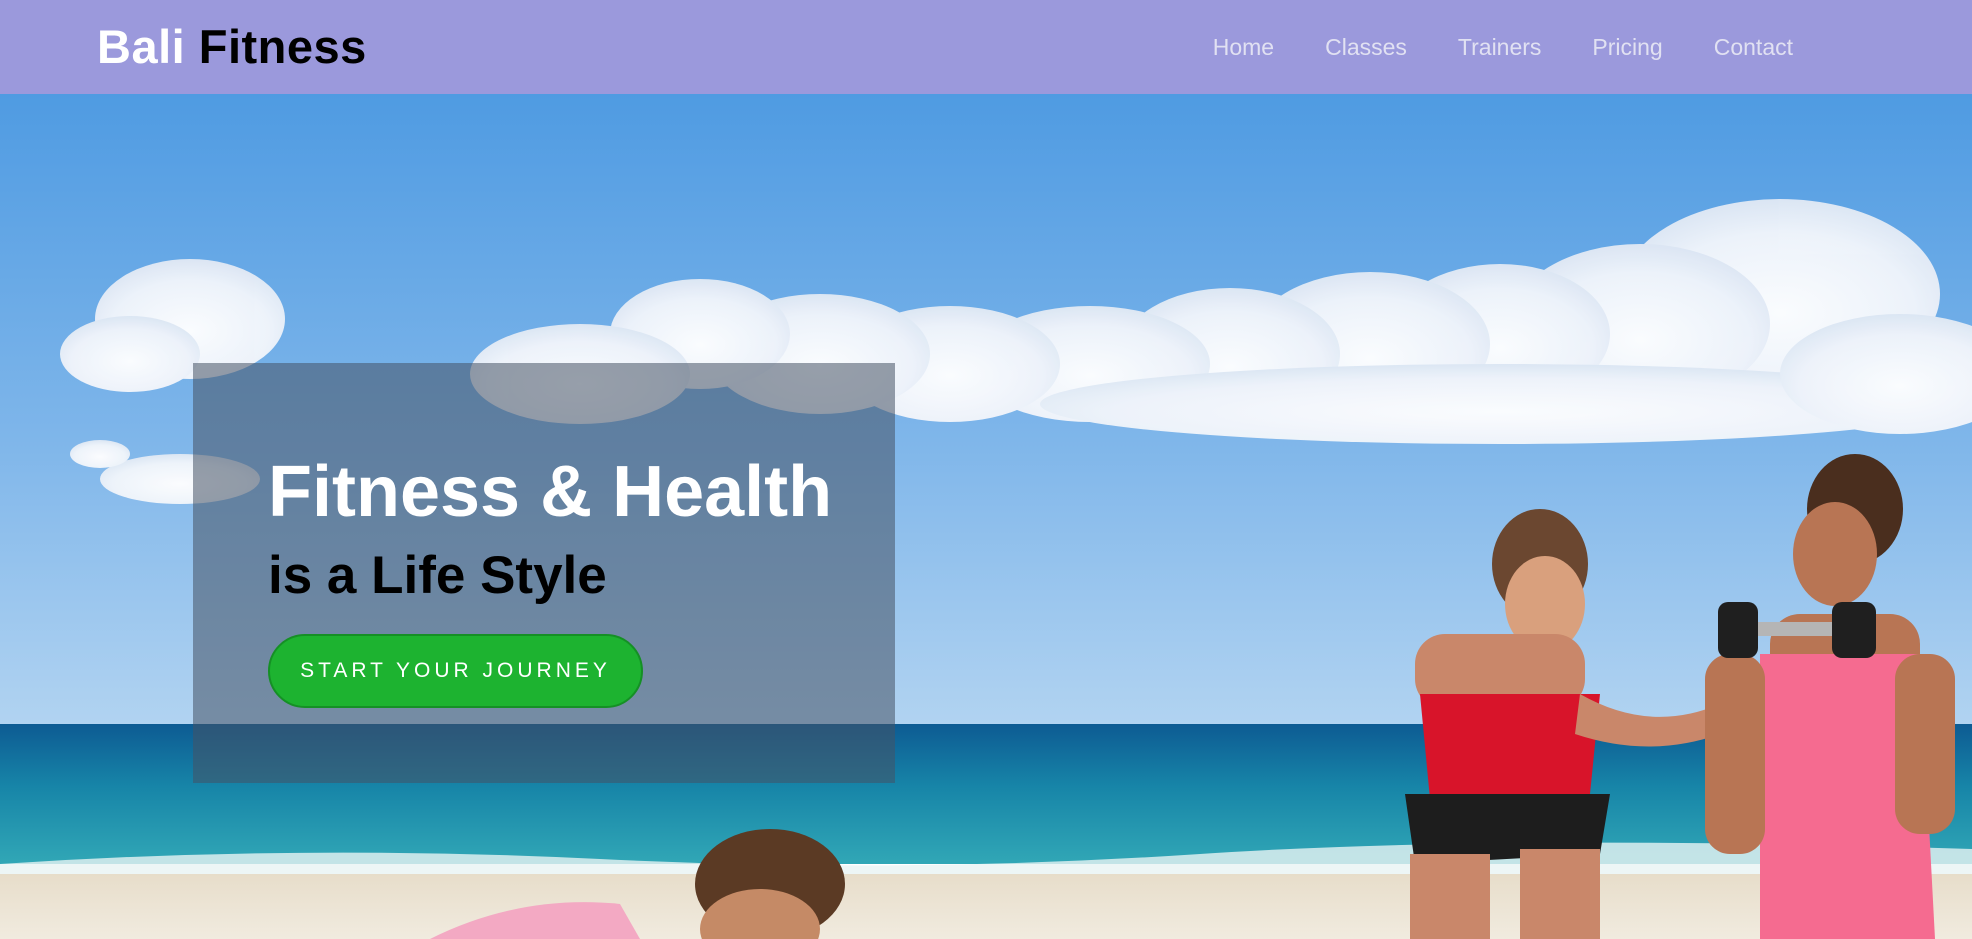 The image size is (1972, 939). Describe the element at coordinates (550, 492) in the screenshot. I see `hero-heading: Fitness & Health` at that location.